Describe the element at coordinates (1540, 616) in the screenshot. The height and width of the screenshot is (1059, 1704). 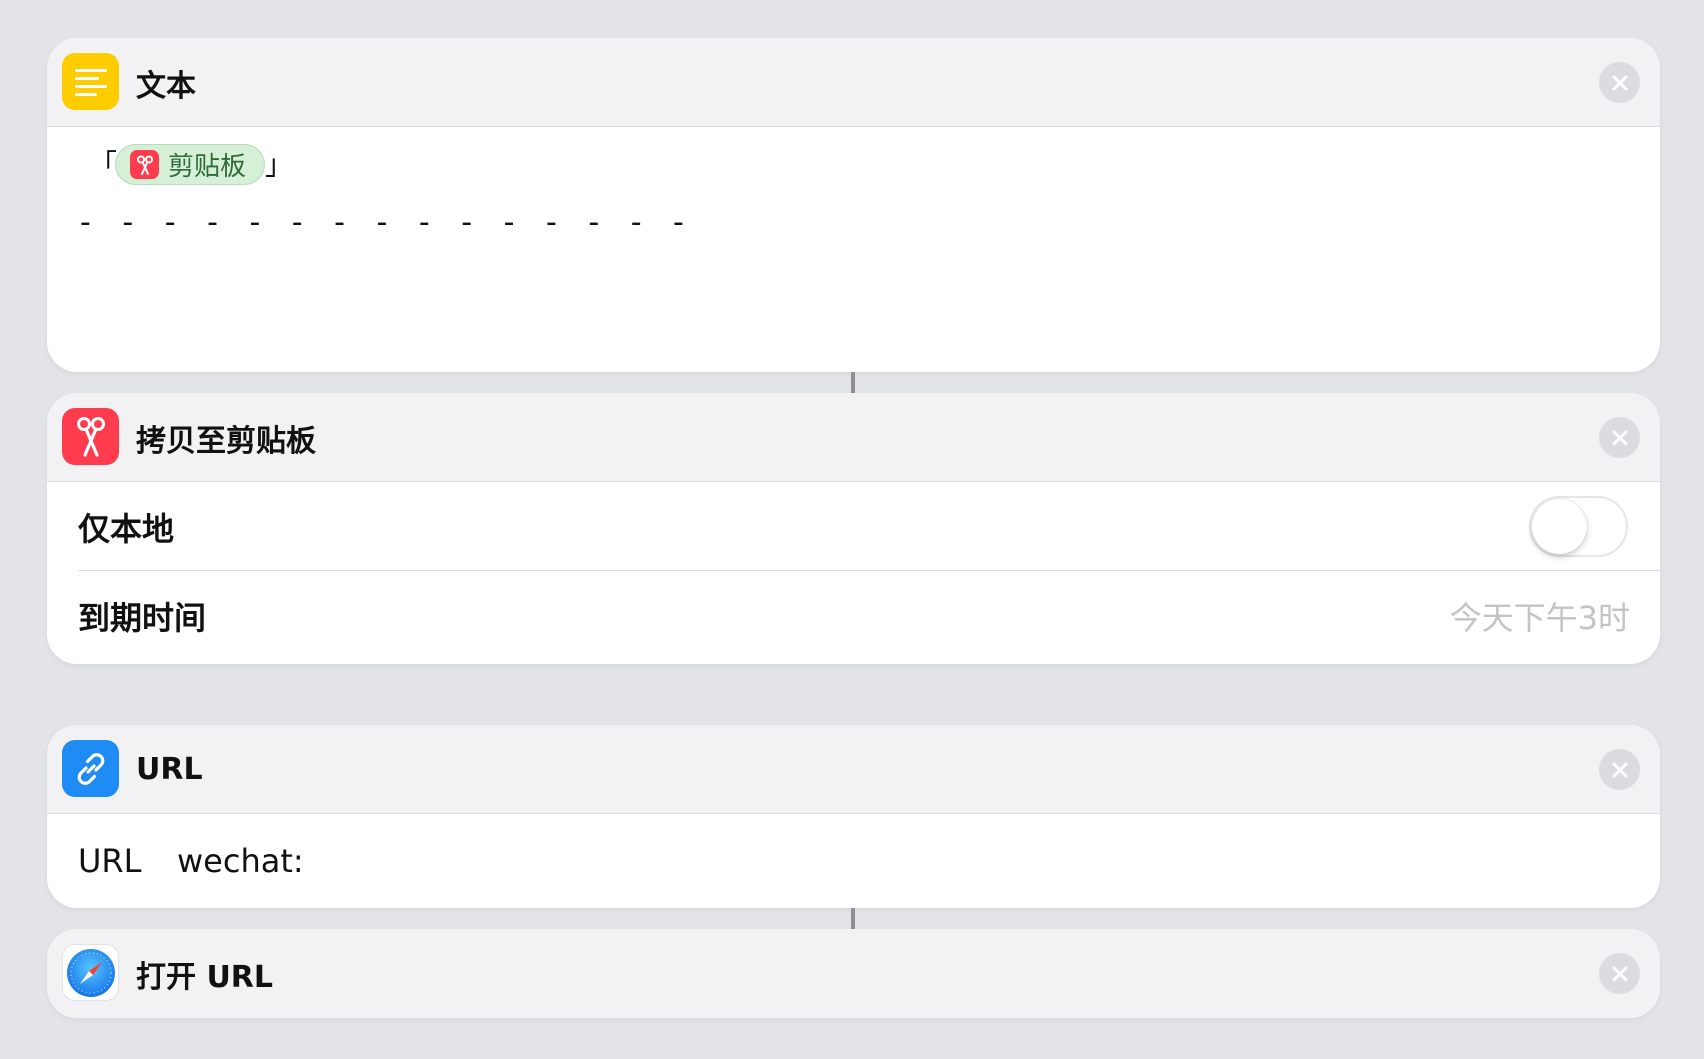
I see `expire-value: 今天下午3时` at that location.